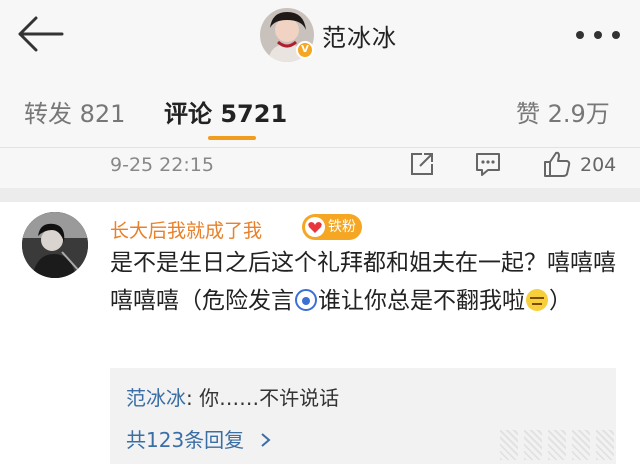 The height and width of the screenshot is (468, 640). I want to click on more-button, so click(598, 35).